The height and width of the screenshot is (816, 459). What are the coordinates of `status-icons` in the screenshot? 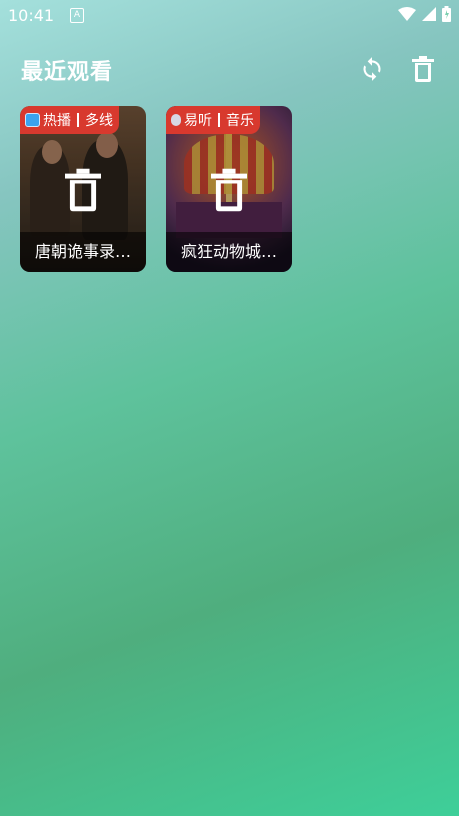 It's located at (424, 14).